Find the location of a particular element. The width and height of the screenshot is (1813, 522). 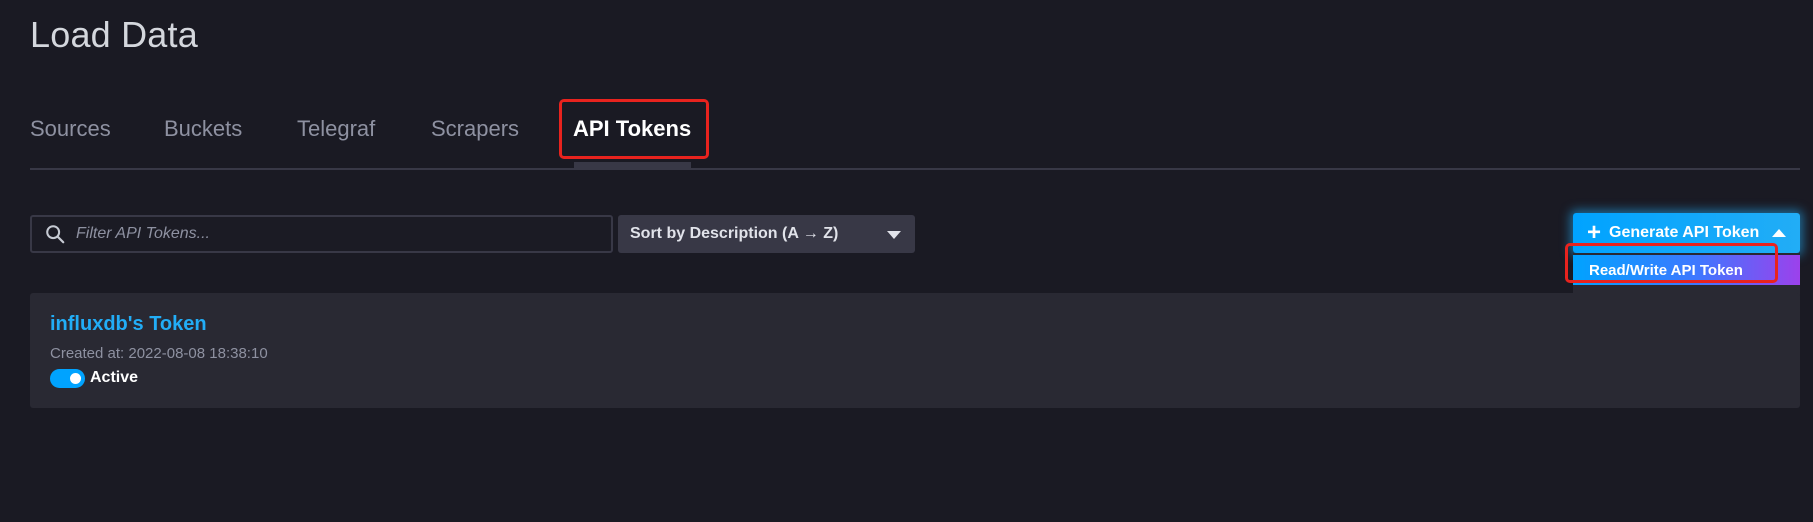

search-icon is located at coordinates (55, 234).